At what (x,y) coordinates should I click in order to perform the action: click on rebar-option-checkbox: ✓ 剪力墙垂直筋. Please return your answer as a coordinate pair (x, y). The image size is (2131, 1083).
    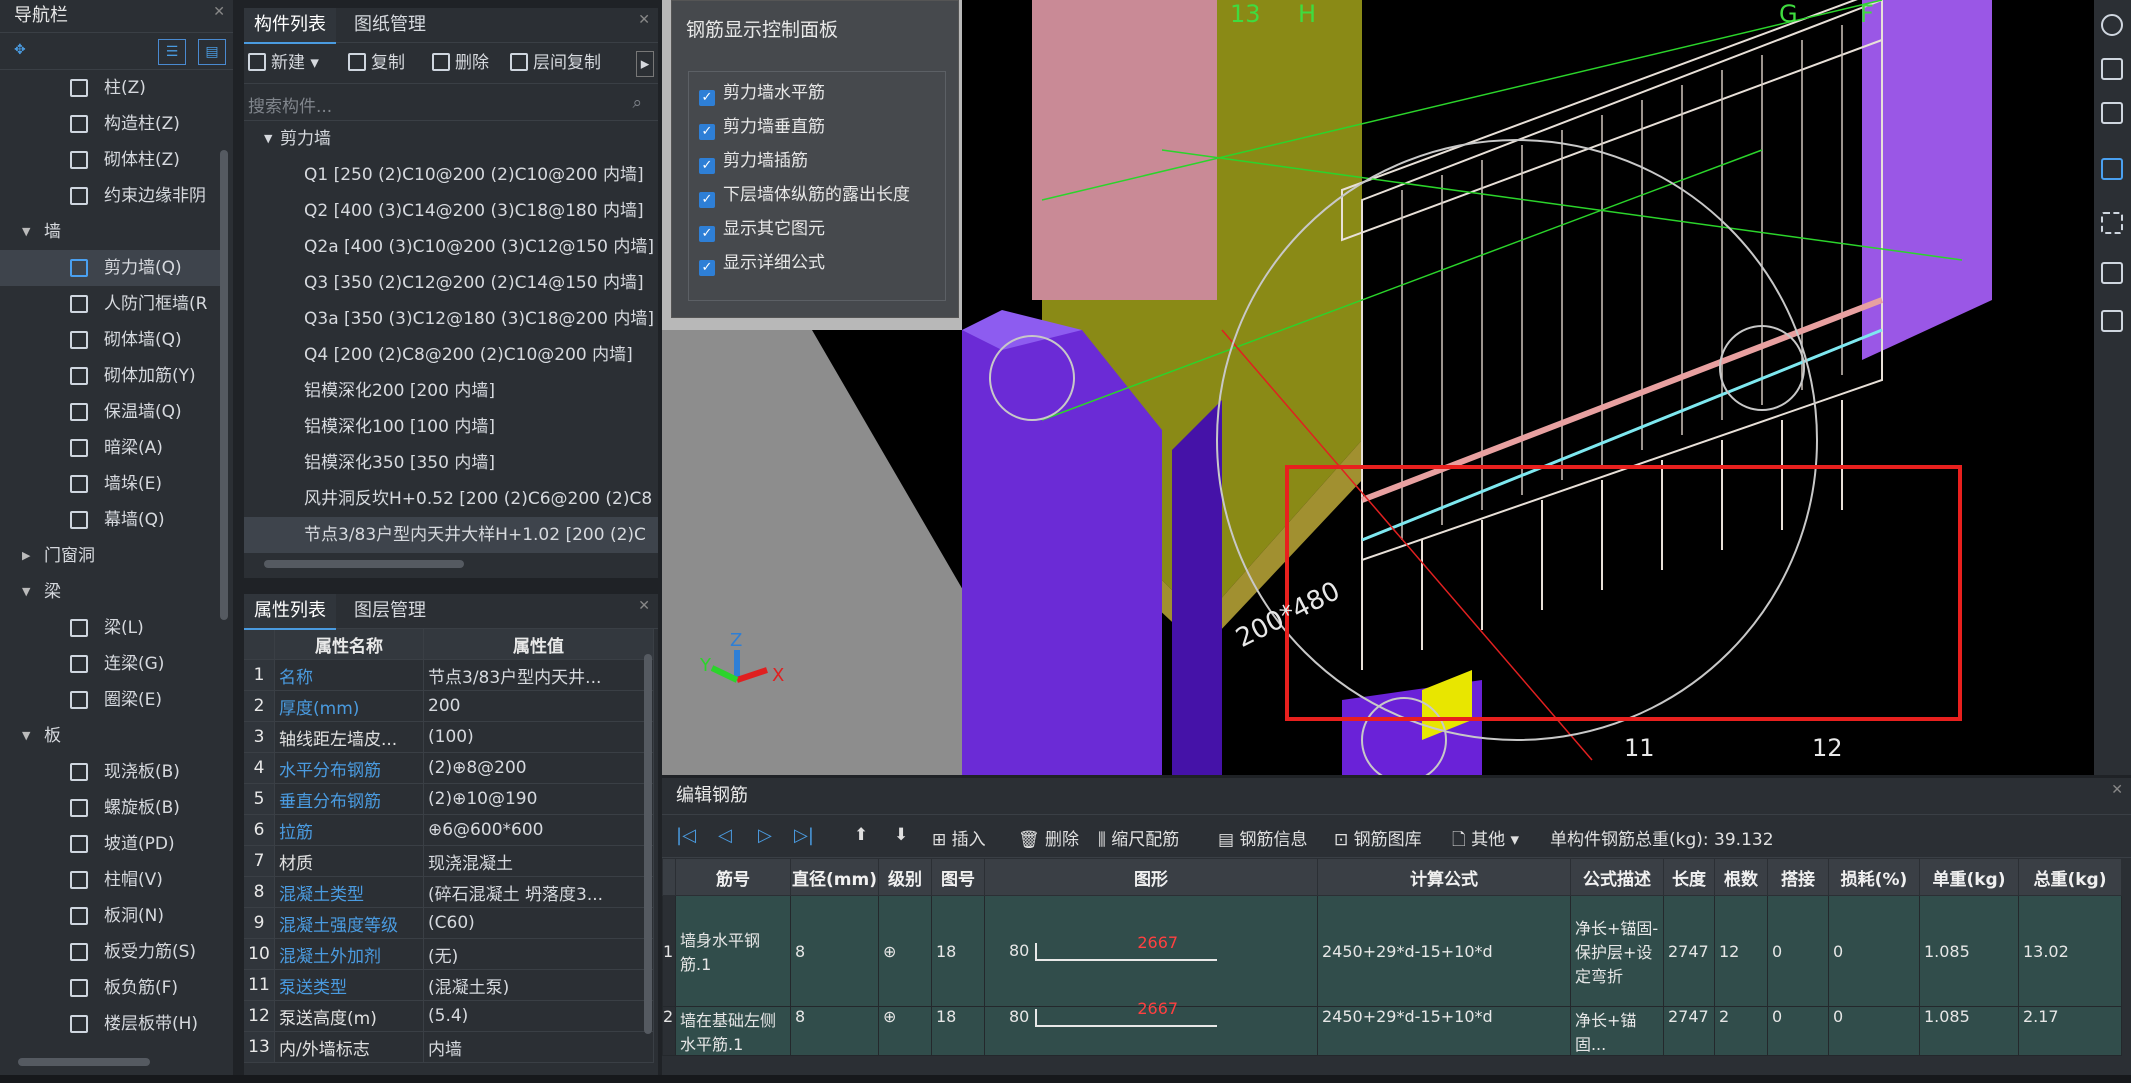
    Looking at the image, I should click on (762, 127).